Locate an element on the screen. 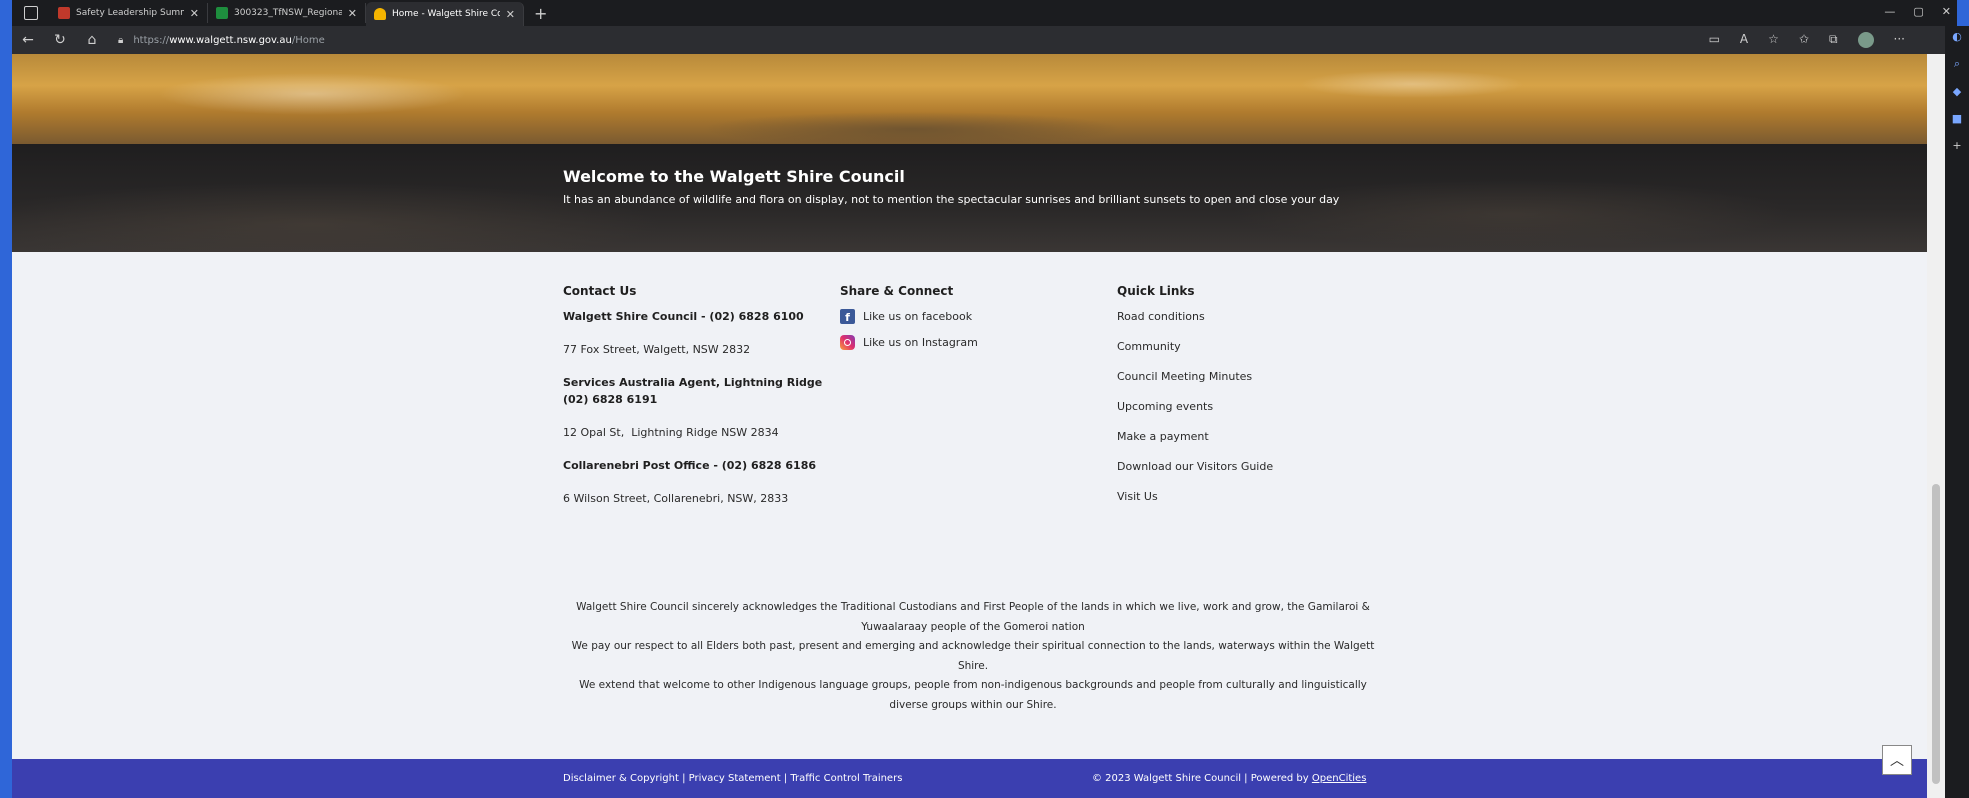  facebook-icon: f is located at coordinates (847, 316).